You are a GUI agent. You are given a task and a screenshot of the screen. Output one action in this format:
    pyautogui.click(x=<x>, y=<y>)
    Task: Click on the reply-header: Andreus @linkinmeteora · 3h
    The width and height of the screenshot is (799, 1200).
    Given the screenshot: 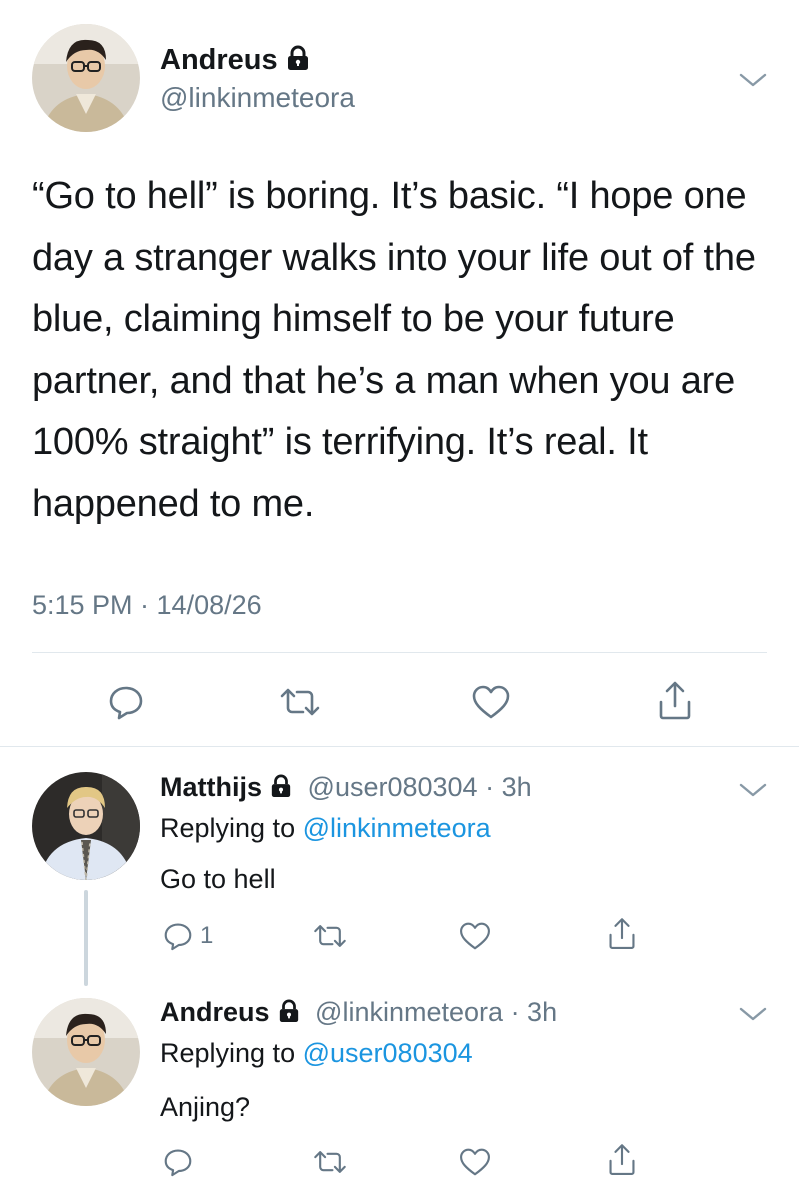 What is the action you would take?
    pyautogui.click(x=358, y=1013)
    